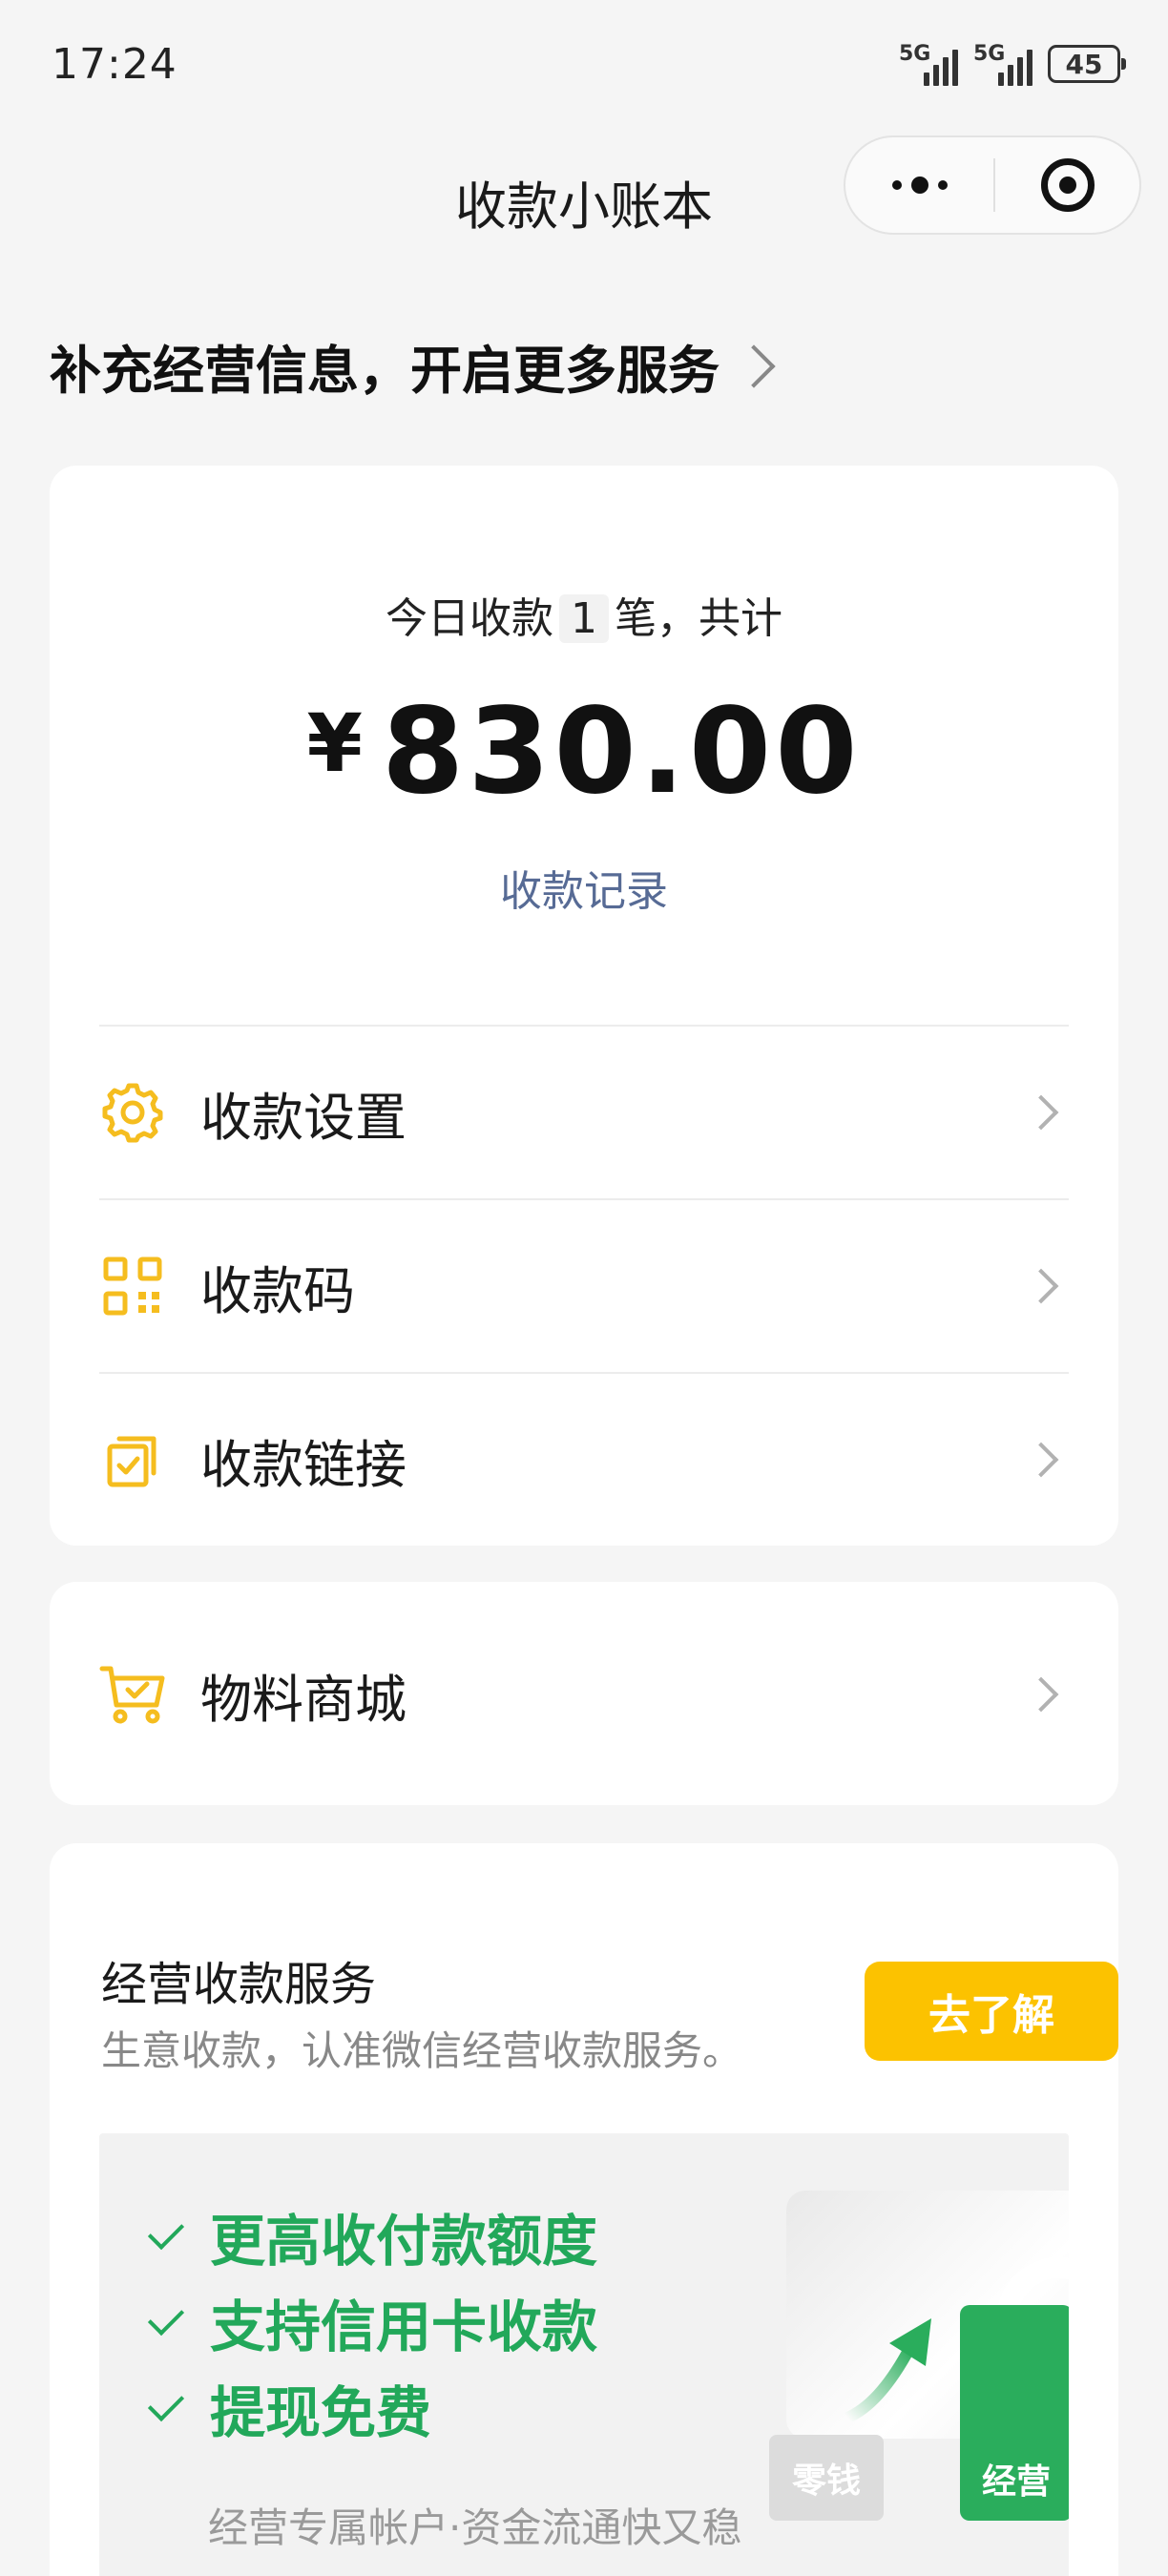  I want to click on menu-item-settings: 收款设置, so click(584, 1112).